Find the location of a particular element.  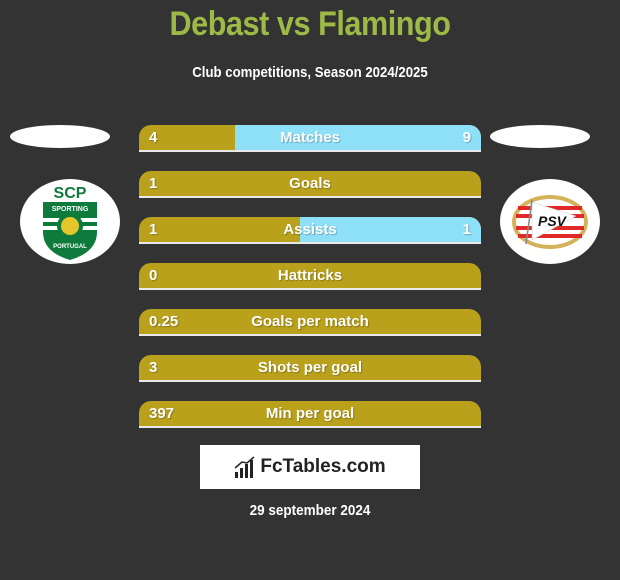

brand-text: FcTables.com is located at coordinates (323, 466).